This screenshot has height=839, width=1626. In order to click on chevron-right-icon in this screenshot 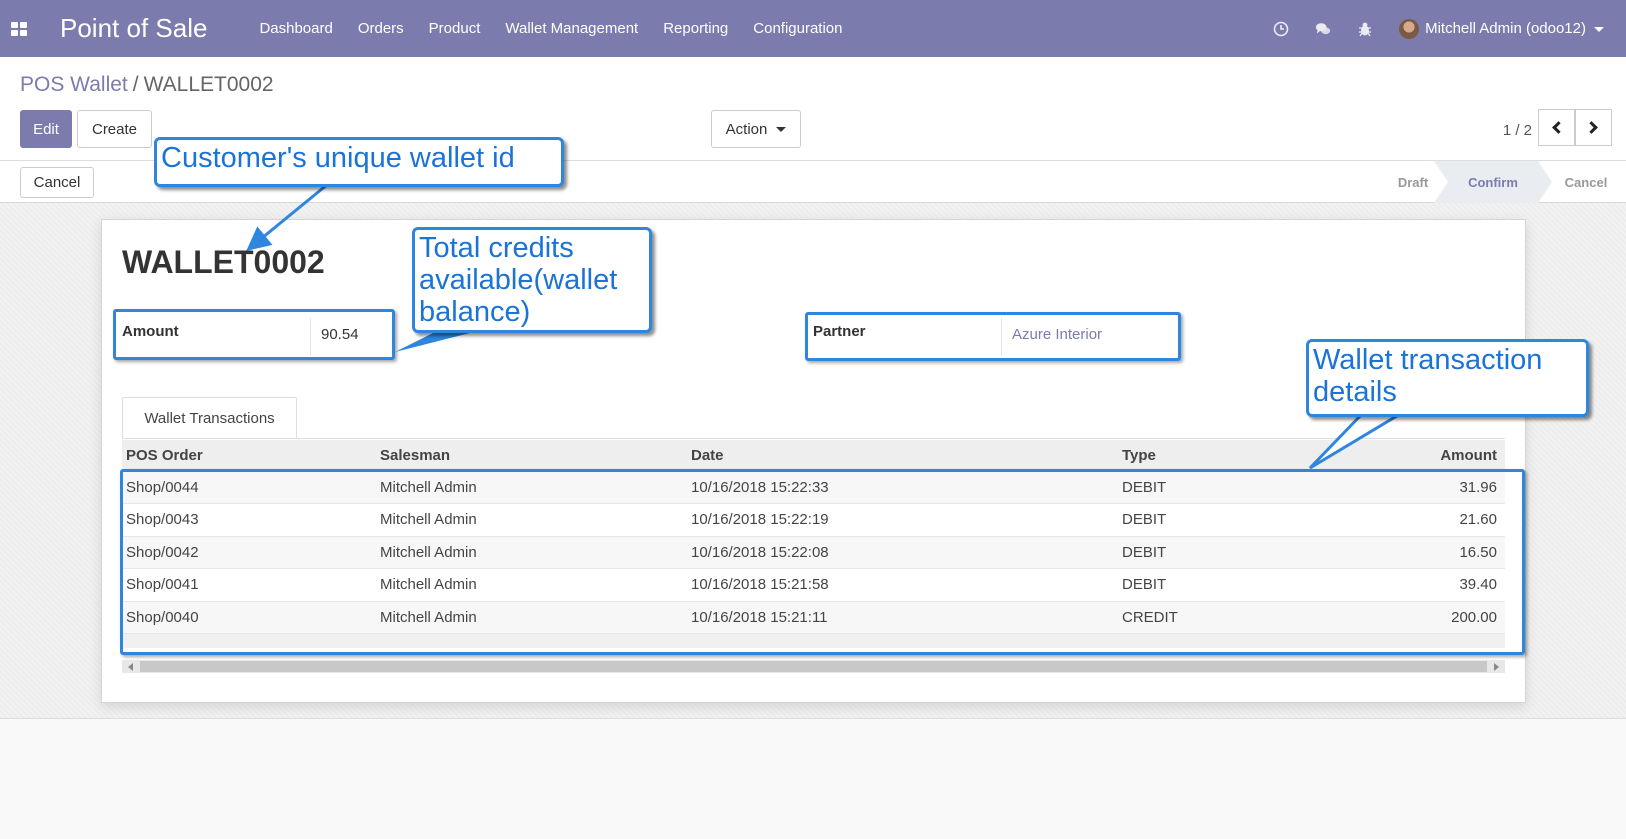, I will do `click(1591, 127)`.